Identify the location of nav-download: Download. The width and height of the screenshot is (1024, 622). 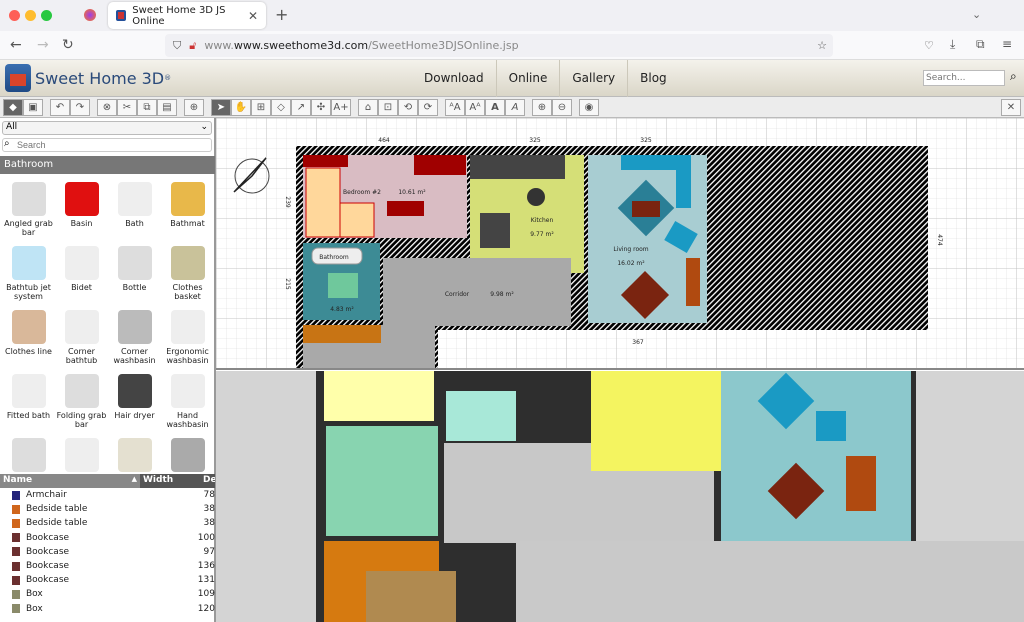
(454, 78).